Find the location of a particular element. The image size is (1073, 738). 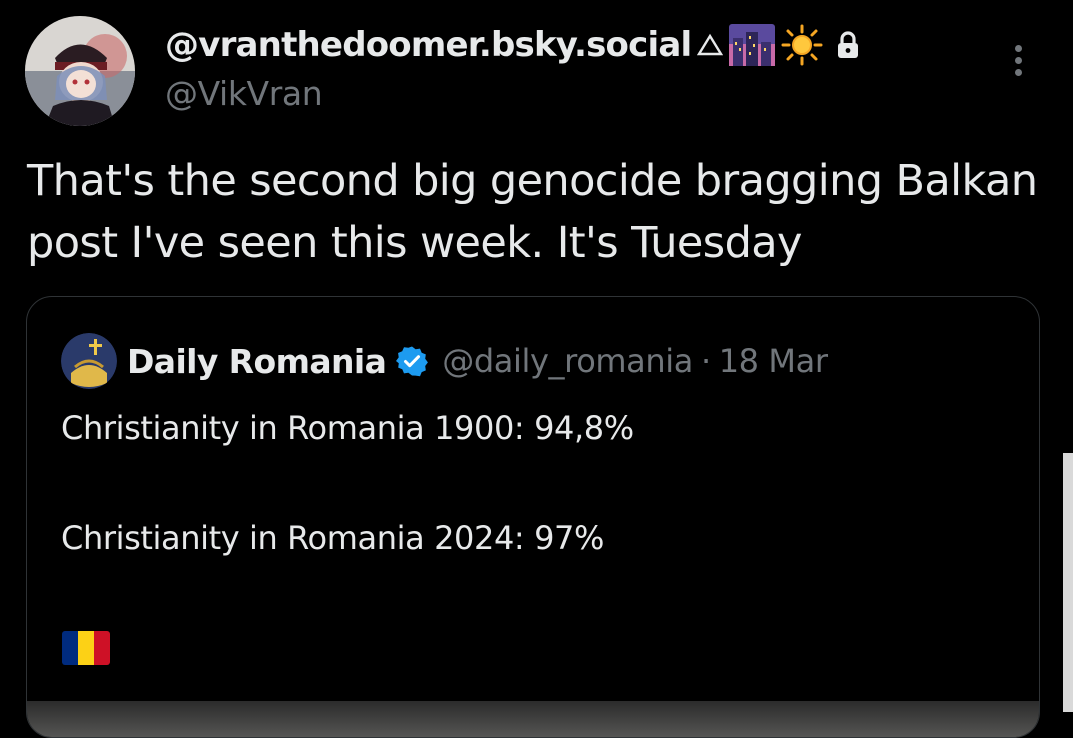

more-options-button is located at coordinates (1018, 60).